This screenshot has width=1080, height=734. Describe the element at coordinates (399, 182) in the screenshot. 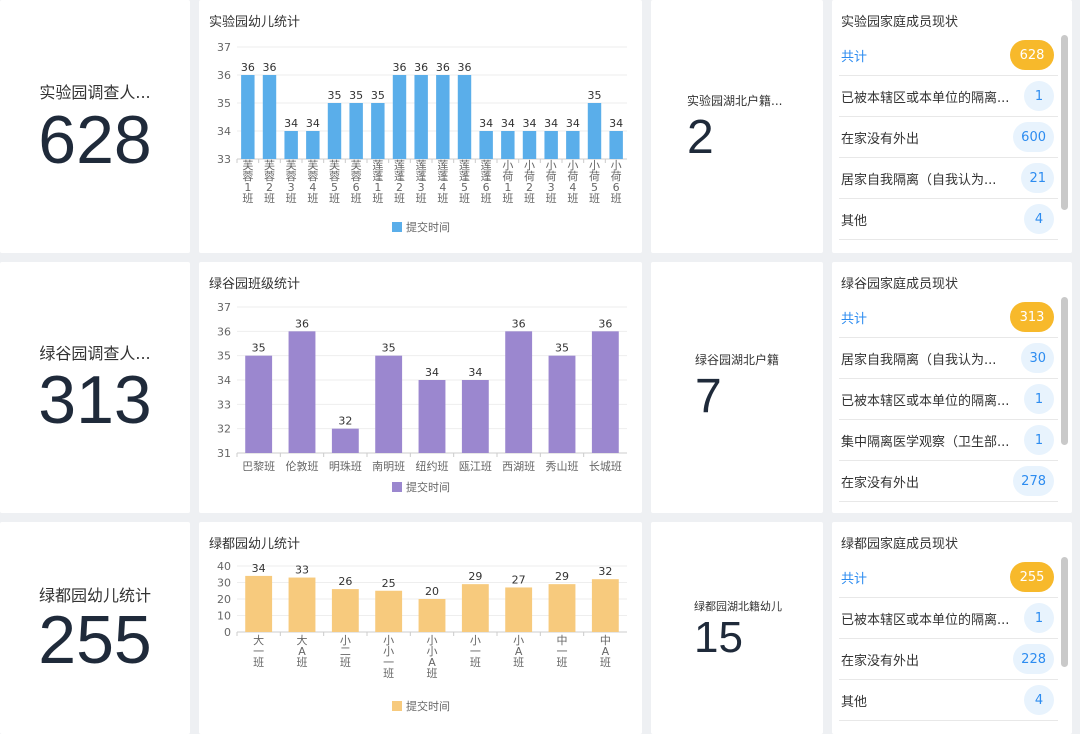

I see `x-tick-label: 莲蓬 2 班` at that location.